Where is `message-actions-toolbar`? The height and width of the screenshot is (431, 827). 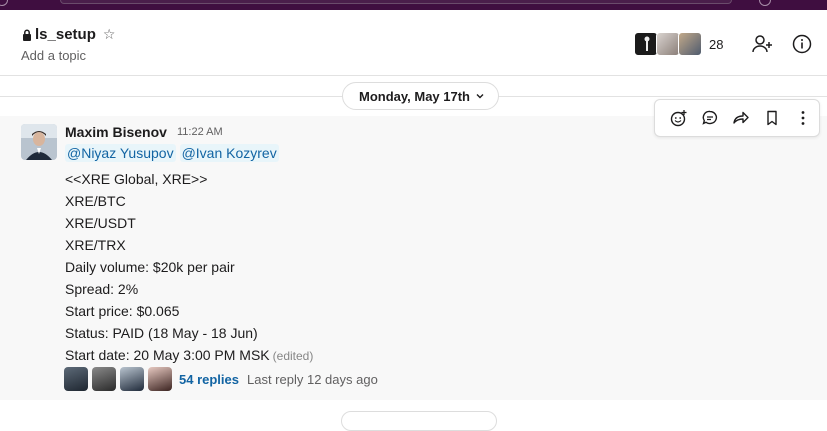
message-actions-toolbar is located at coordinates (737, 118).